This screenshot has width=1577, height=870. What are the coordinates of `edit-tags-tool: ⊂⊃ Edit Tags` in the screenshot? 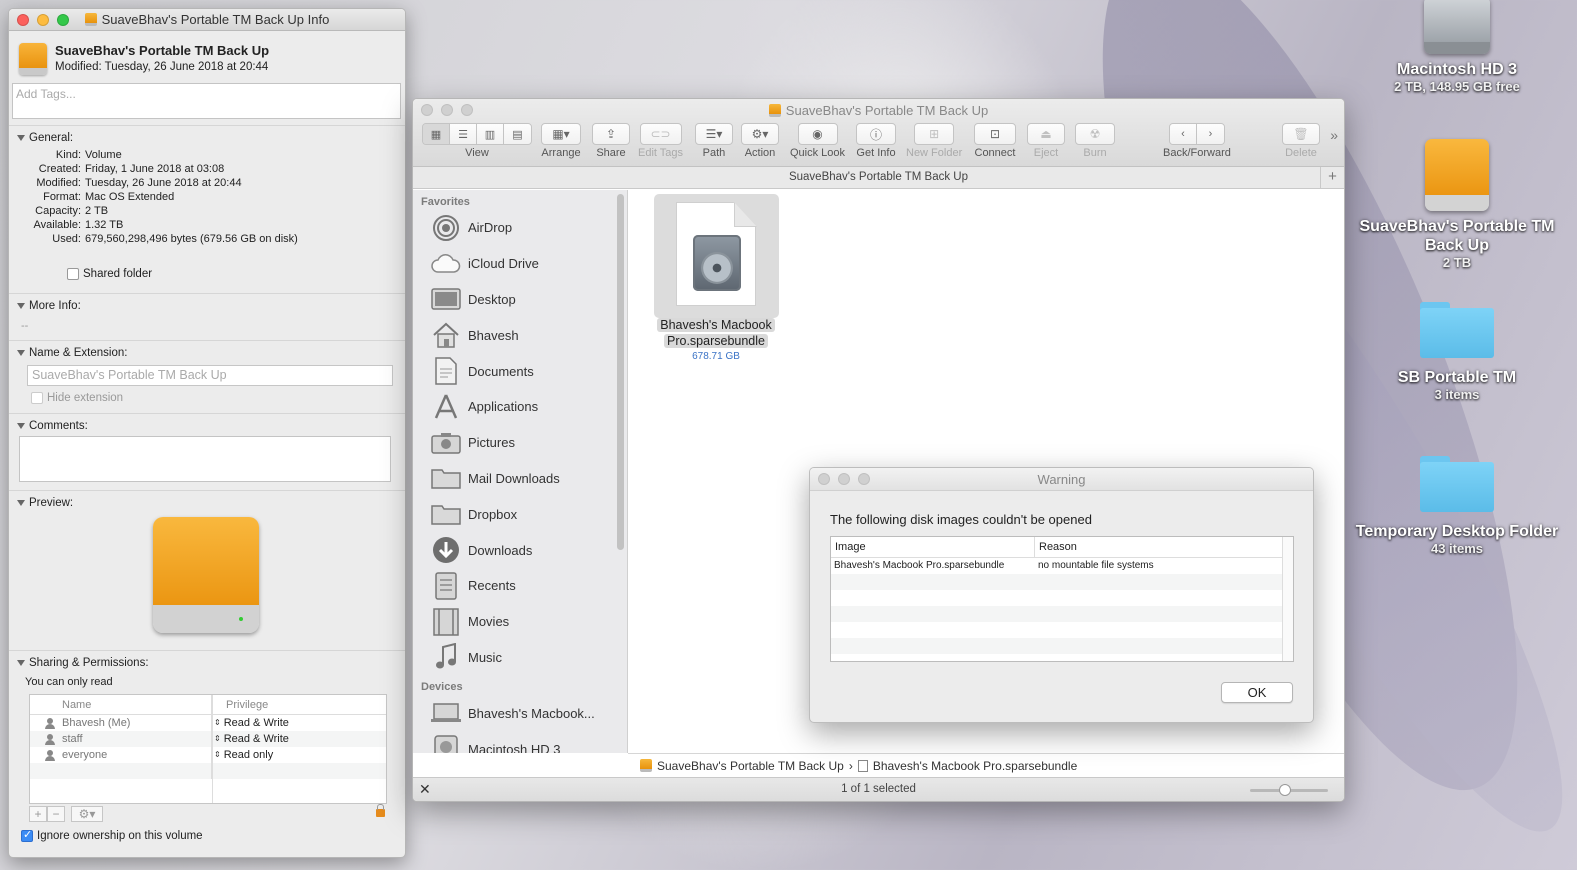 It's located at (660, 141).